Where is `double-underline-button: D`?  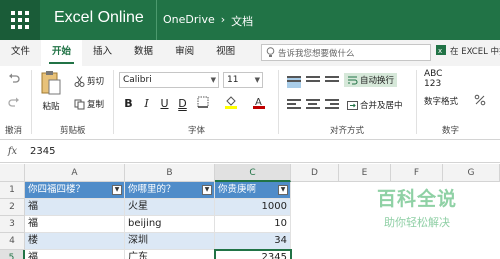 double-underline-button: D is located at coordinates (182, 103).